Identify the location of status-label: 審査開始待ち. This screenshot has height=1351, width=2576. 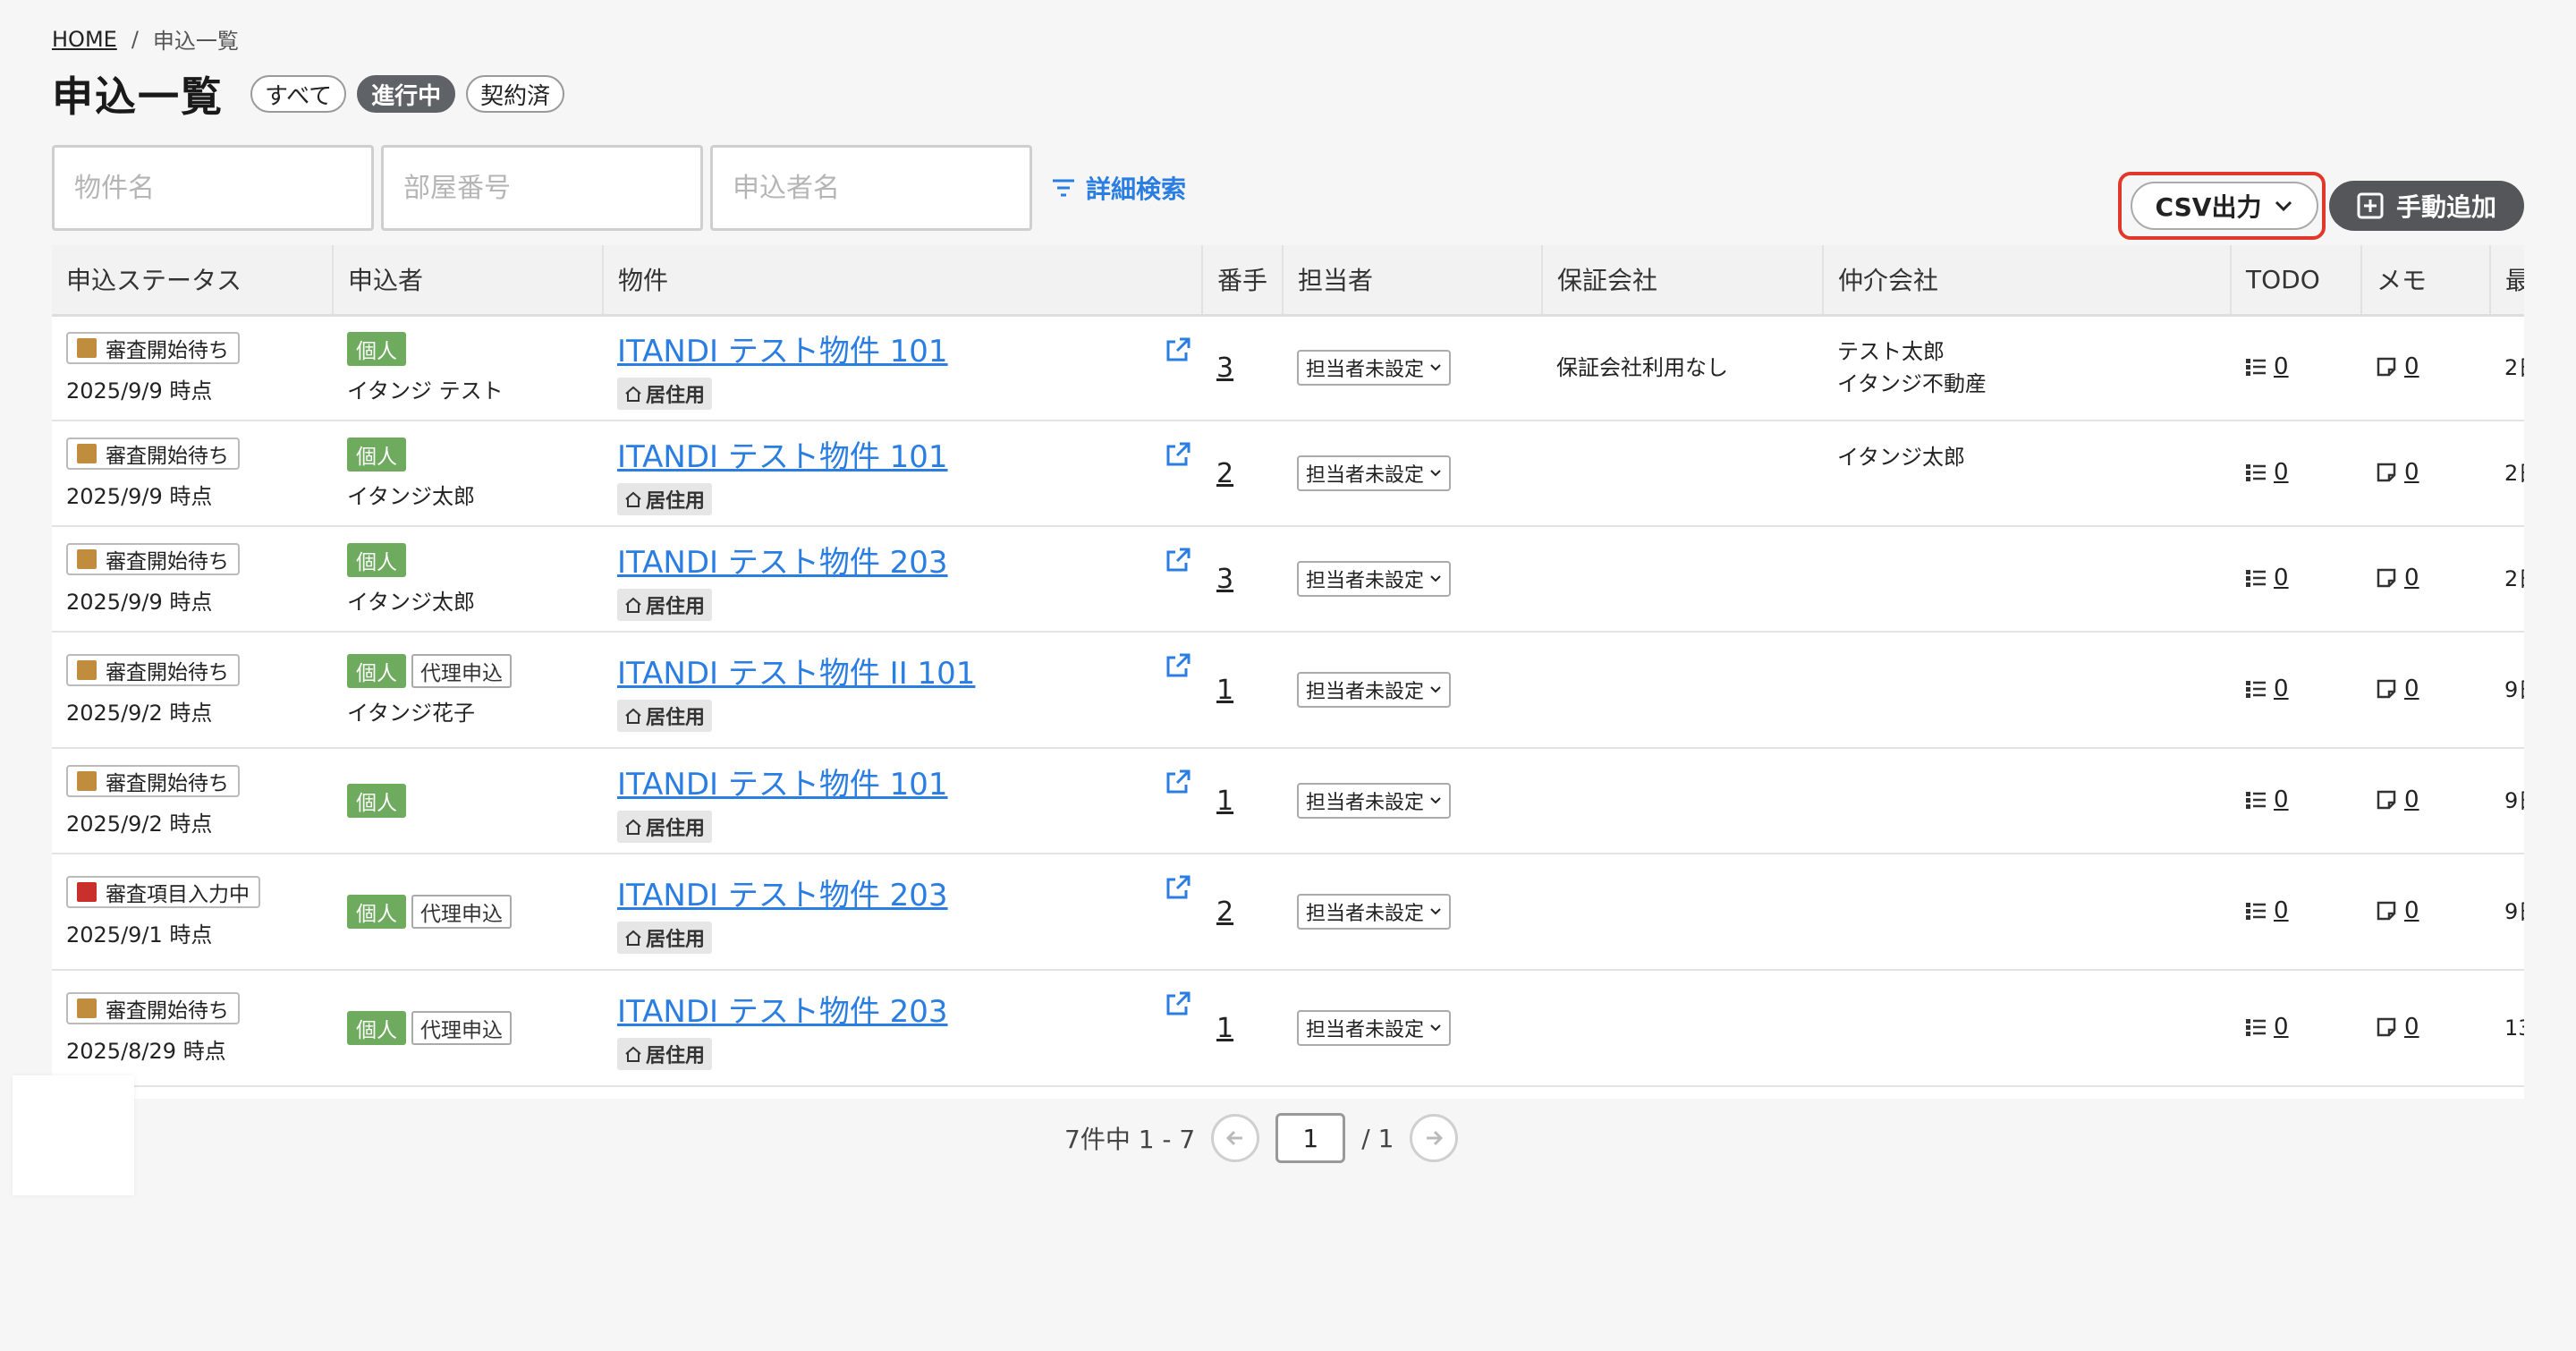
(167, 456).